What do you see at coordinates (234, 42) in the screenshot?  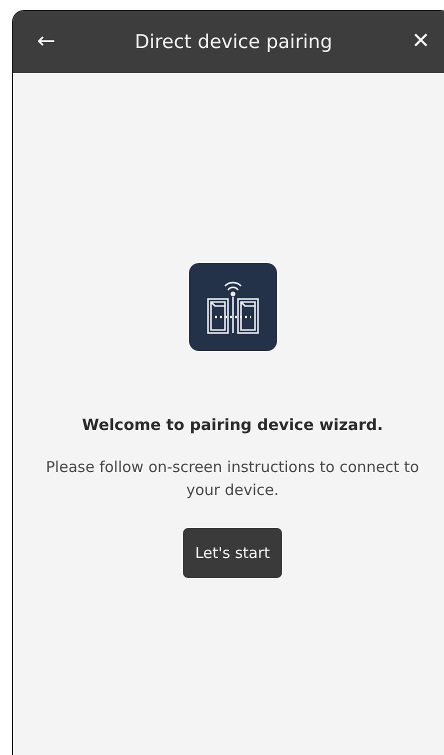 I see `dialog-title: Direct device pairing` at bounding box center [234, 42].